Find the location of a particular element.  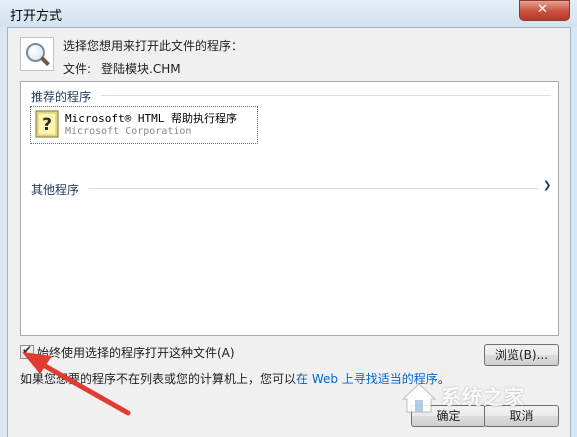

help-note-prefix: 如果您想要的程序不在列表或您的计算机上，您可以 is located at coordinates (158, 379).